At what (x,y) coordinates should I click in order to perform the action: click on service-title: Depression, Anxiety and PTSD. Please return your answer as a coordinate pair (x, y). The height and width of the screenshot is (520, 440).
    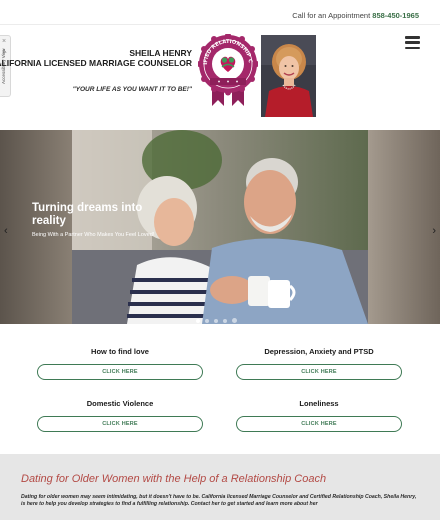
    Looking at the image, I should click on (319, 351).